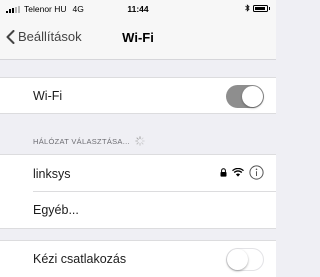  I want to click on network-status-icons, so click(239, 172).